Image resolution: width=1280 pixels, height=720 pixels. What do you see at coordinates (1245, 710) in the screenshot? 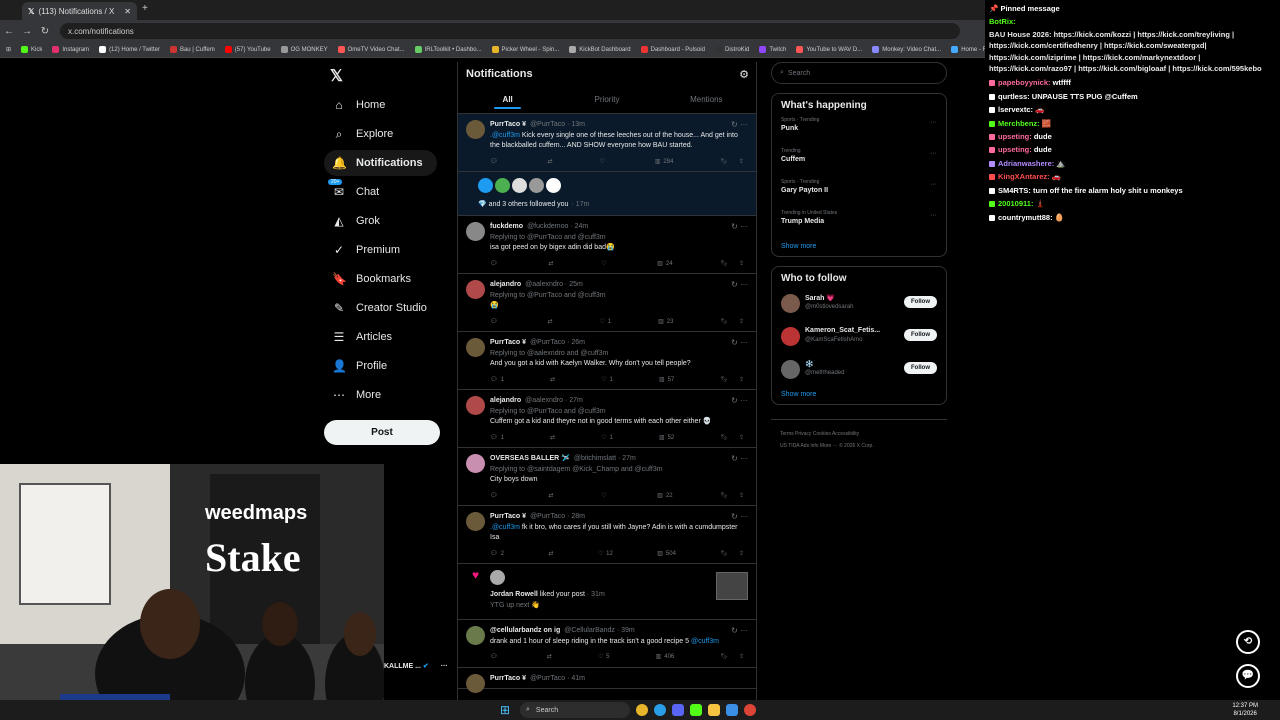
I see `system-clock: 12:37 PM 8/1/2026` at bounding box center [1245, 710].